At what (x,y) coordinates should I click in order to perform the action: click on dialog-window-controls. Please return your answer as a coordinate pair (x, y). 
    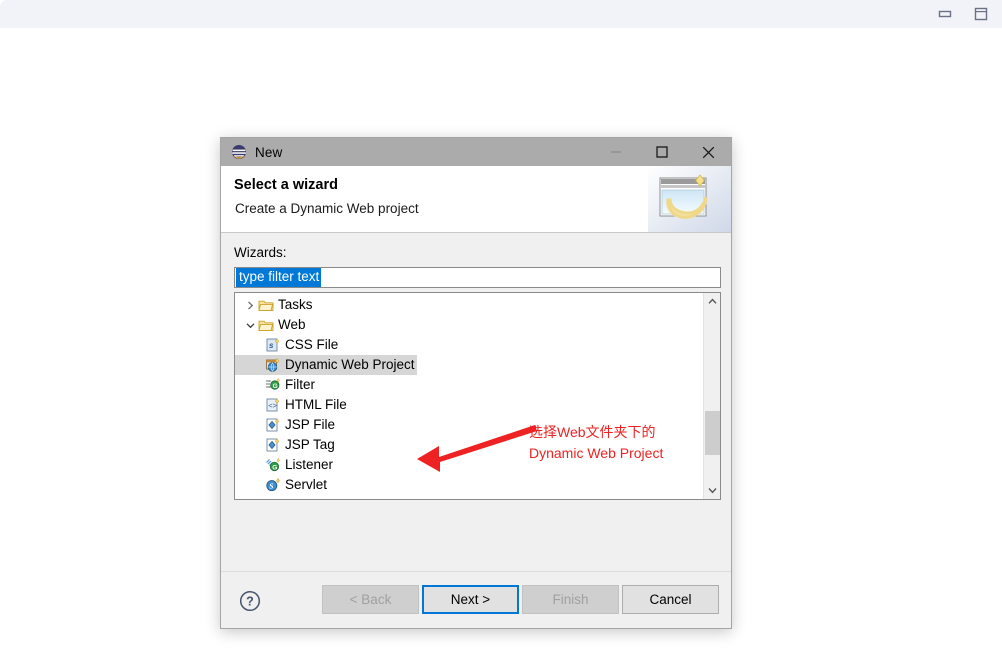
    Looking at the image, I should click on (662, 152).